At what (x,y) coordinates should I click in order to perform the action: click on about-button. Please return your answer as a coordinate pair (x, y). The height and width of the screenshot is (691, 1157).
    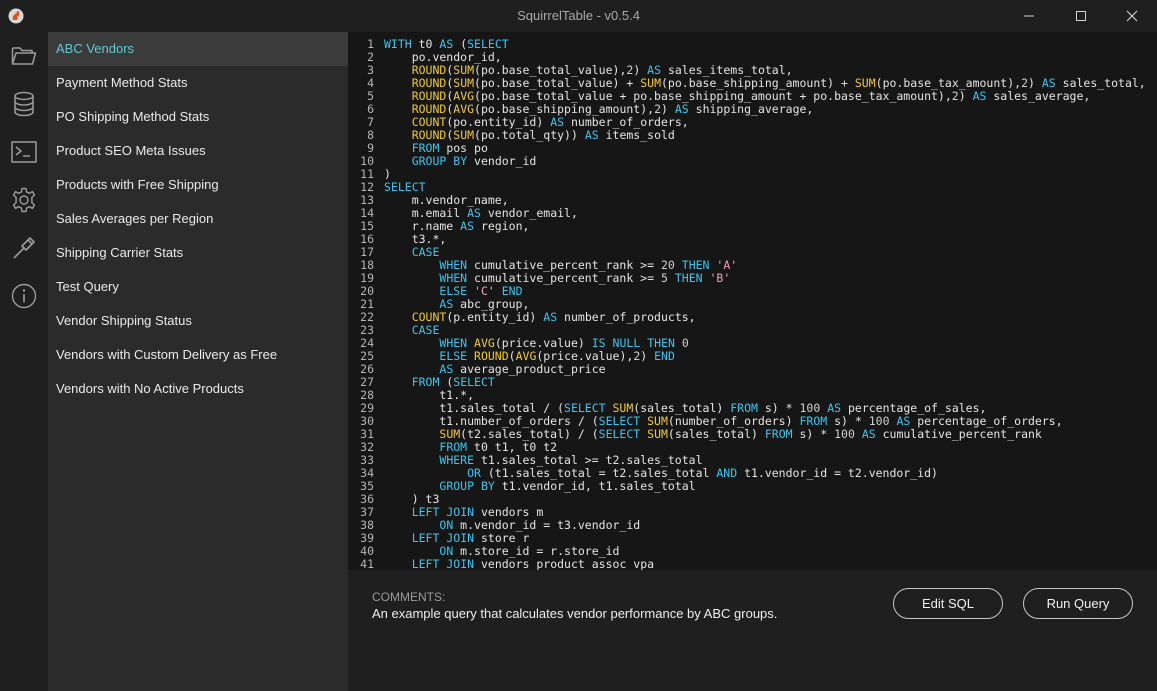
    Looking at the image, I should click on (24, 296).